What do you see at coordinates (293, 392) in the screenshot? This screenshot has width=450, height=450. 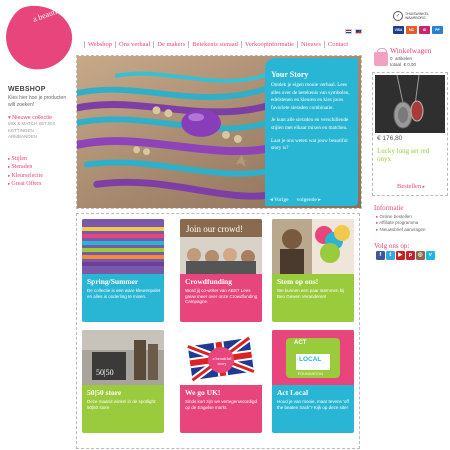 I see `tile-title: Act Local` at bounding box center [293, 392].